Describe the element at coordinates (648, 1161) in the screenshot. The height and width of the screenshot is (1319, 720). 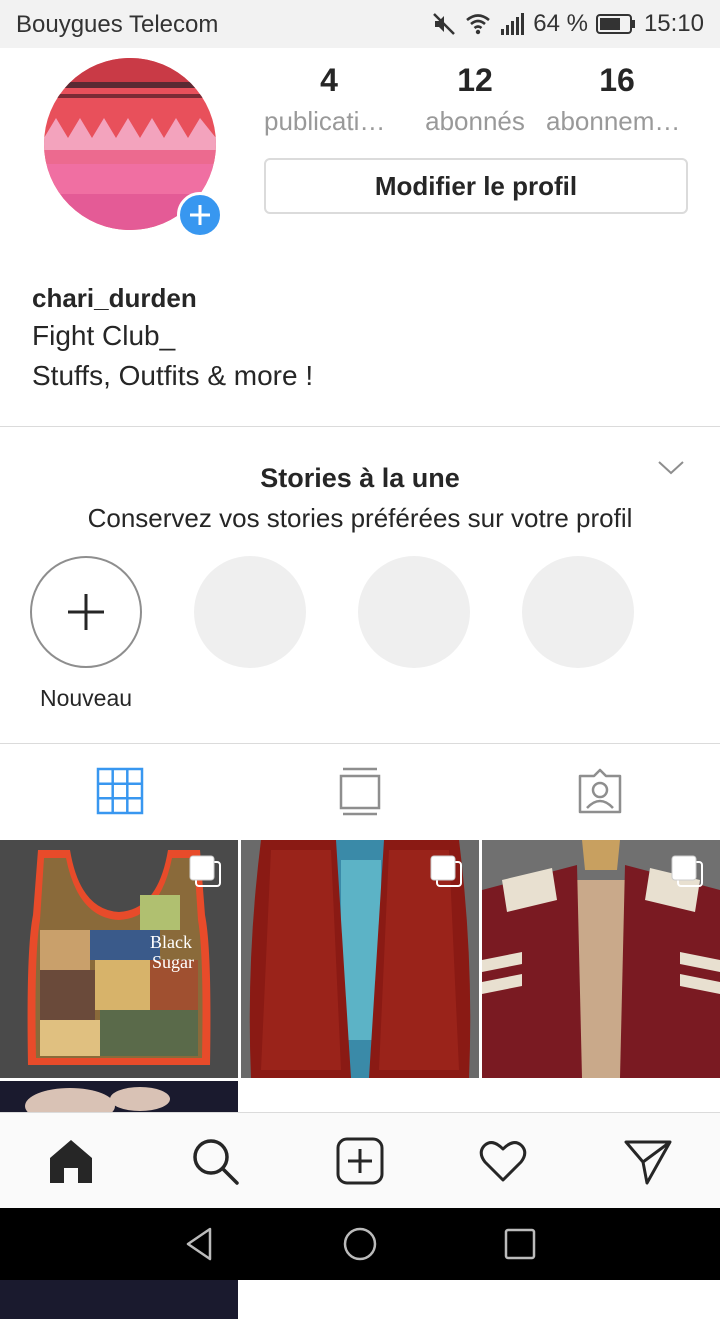
I see `direct-icon` at that location.